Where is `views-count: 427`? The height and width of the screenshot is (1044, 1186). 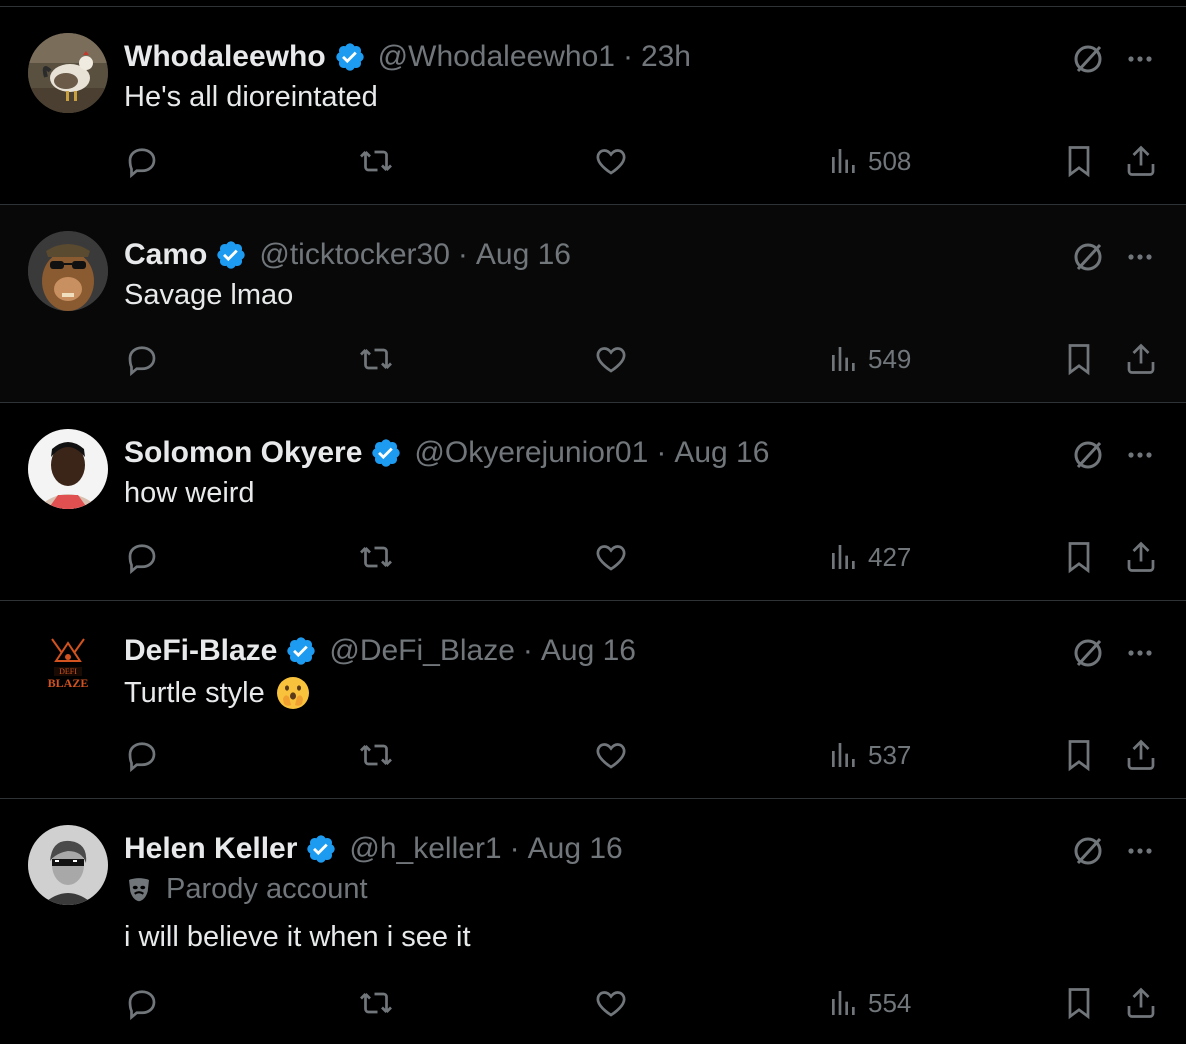 views-count: 427 is located at coordinates (890, 556).